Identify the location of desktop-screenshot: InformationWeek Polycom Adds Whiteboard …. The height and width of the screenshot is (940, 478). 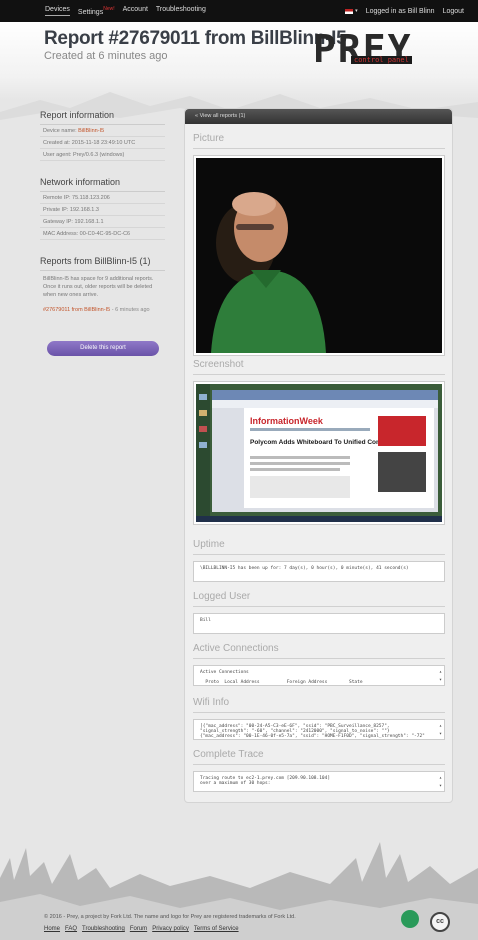
(319, 453).